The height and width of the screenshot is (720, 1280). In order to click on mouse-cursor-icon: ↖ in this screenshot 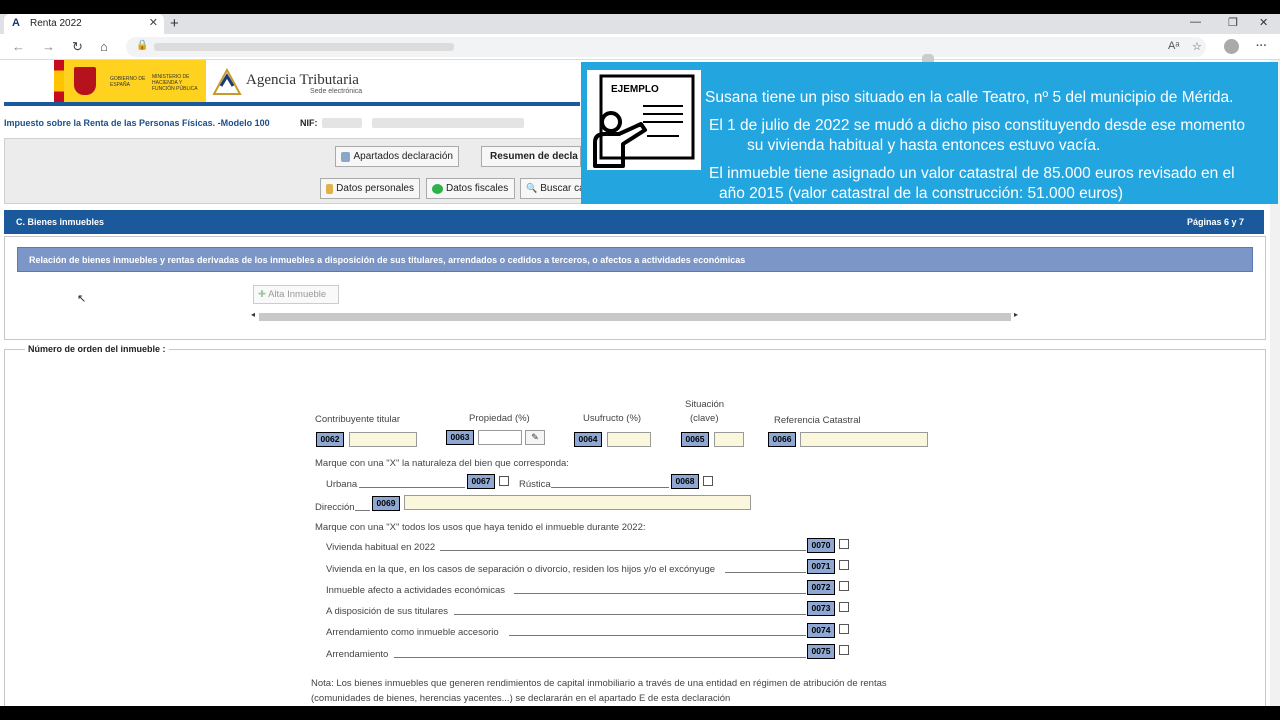, I will do `click(82, 299)`.